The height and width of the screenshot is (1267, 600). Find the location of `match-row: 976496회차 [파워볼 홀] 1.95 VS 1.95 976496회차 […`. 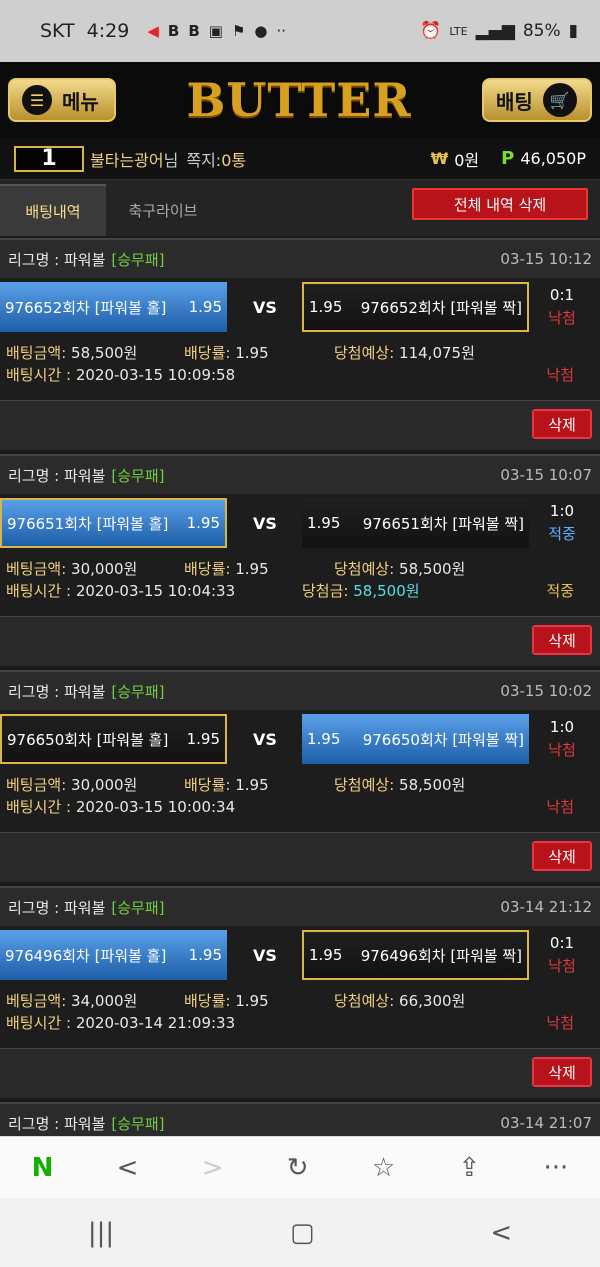

match-row: 976496회차 [파워볼 홀] 1.95 VS 1.95 976496회차 [… is located at coordinates (300, 954).